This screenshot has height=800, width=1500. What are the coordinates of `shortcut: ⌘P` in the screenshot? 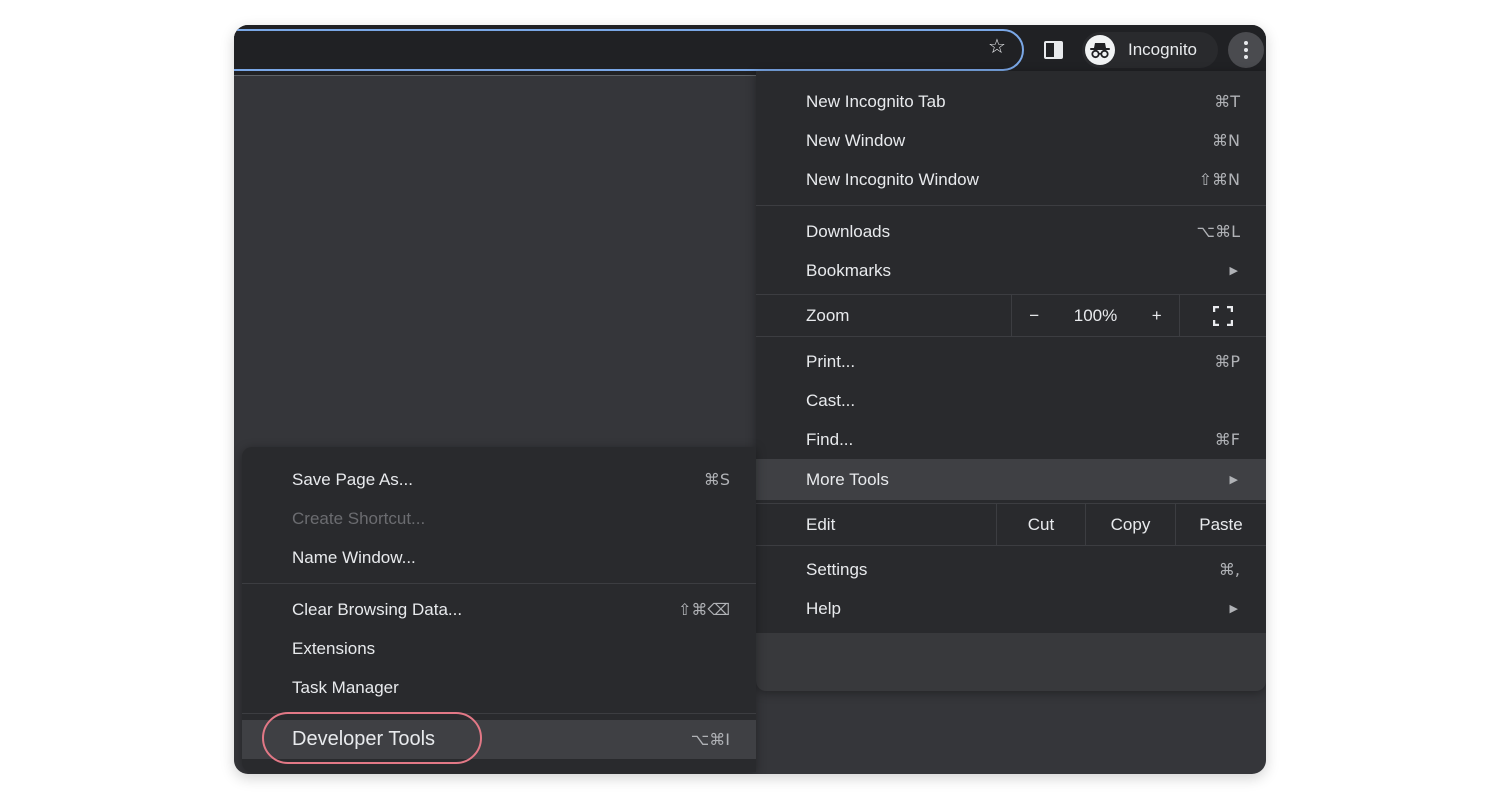 It's located at (1227, 361).